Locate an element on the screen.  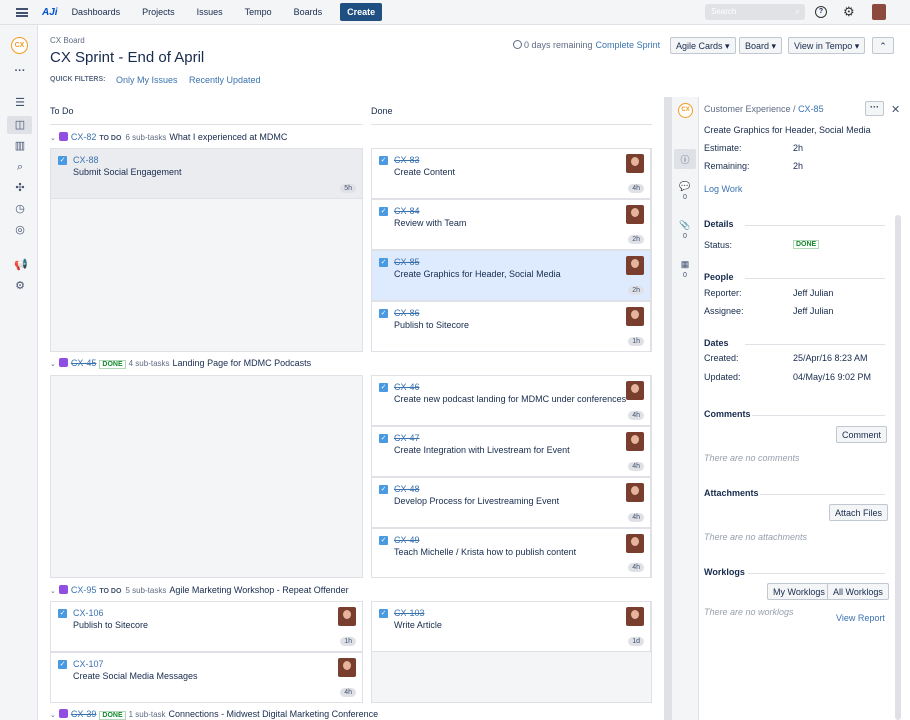
settings-gear-icon: ⚙ is located at coordinates (849, 12).